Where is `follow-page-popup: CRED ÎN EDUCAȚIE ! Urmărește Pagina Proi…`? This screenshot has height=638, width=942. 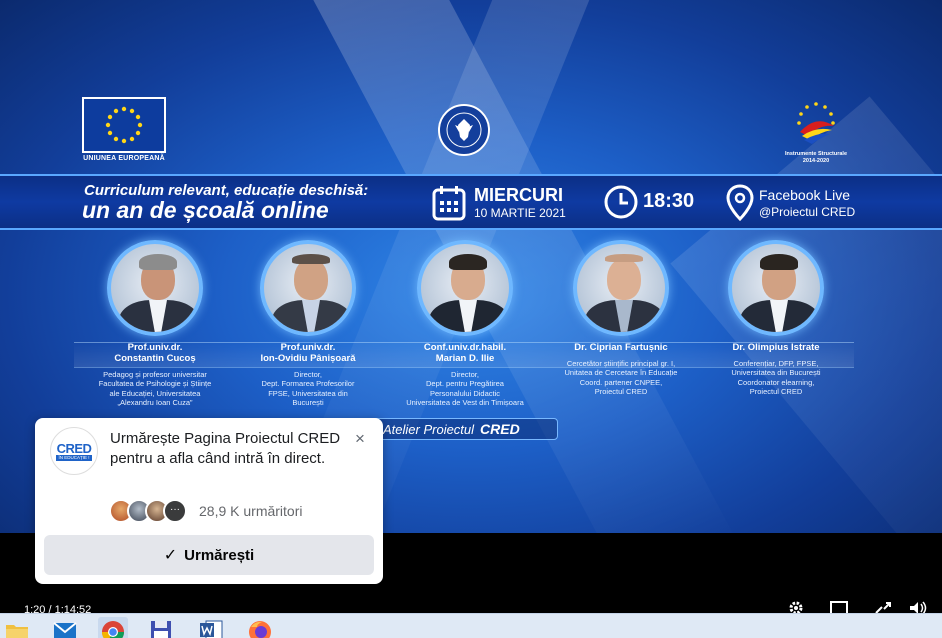
follow-page-popup: CRED ÎN EDUCAȚIE ! Urmărește Pagina Proi… is located at coordinates (209, 501).